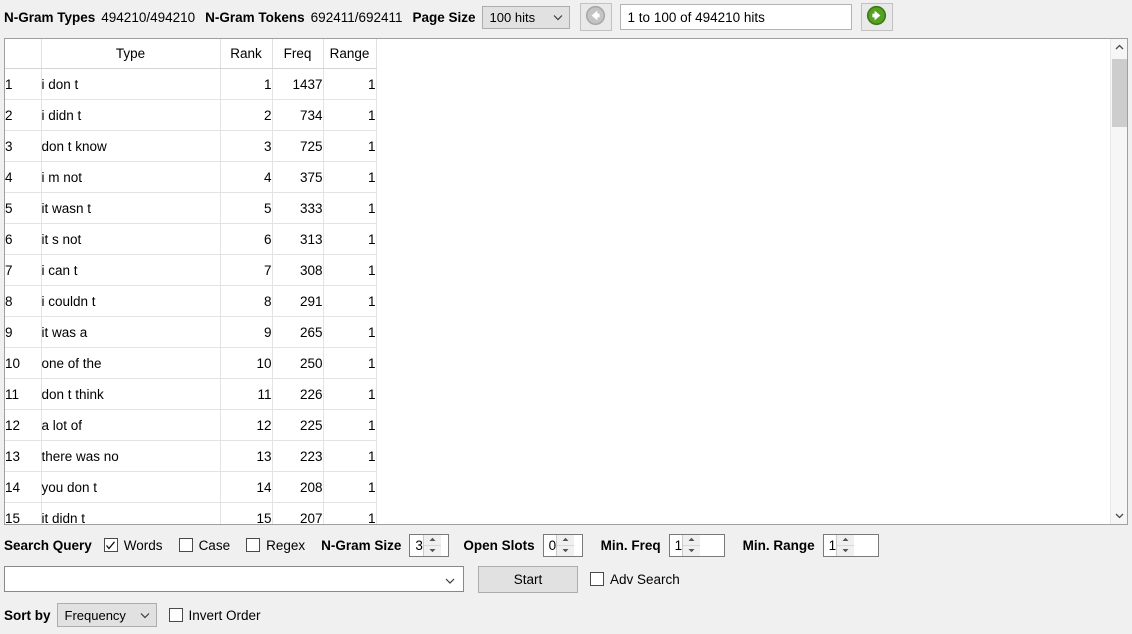  I want to click on search-query-input, so click(234, 579).